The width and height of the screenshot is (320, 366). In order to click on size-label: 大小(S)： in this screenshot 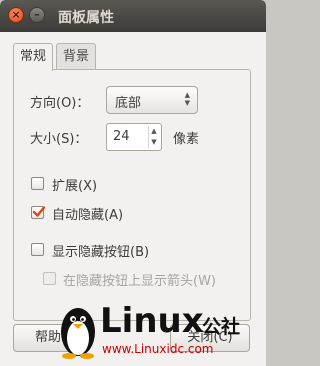, I will do `click(59, 139)`.